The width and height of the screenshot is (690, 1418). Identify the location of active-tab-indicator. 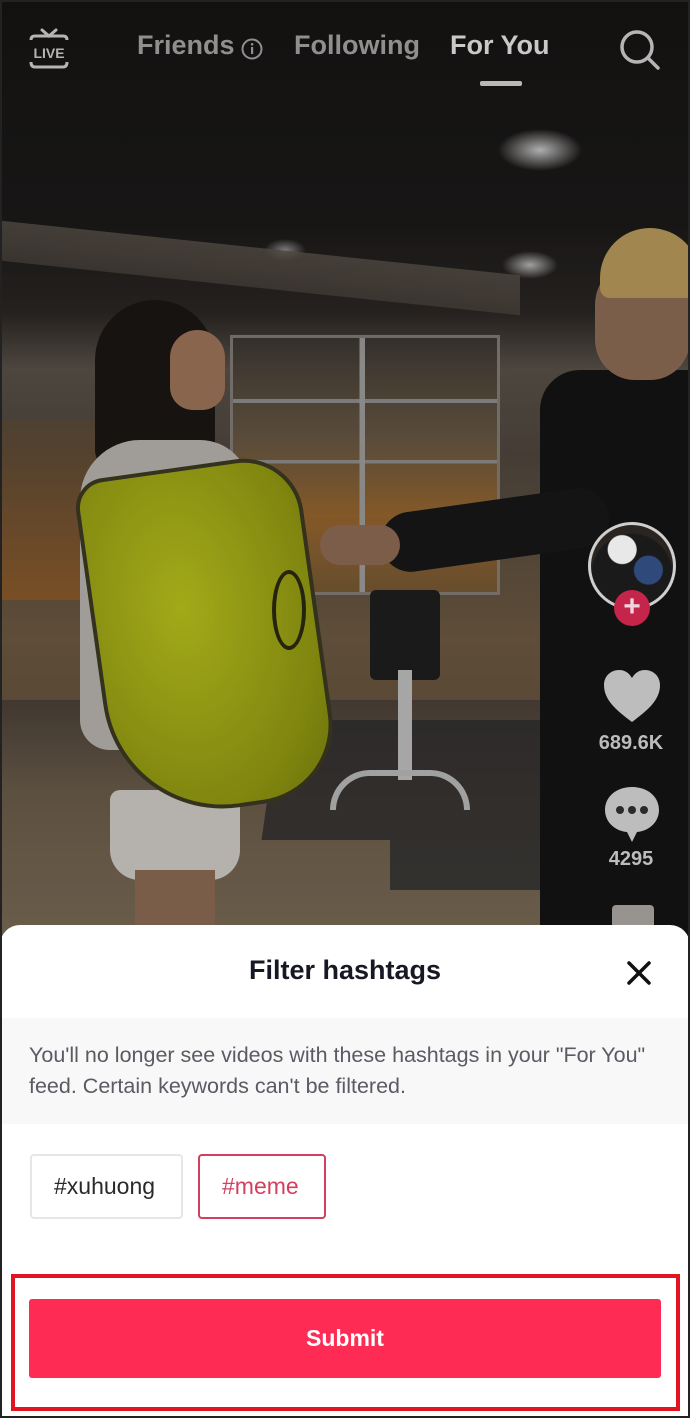
(501, 83).